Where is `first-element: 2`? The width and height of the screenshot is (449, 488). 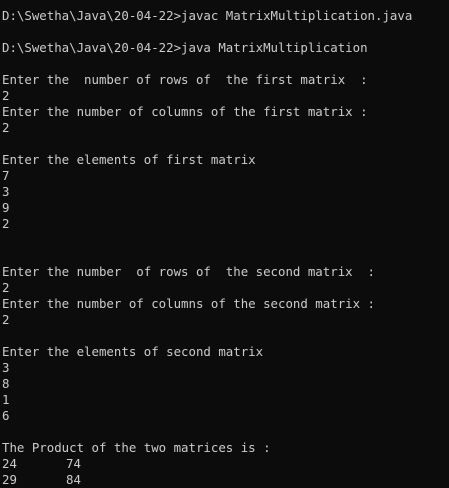 first-element: 2 is located at coordinates (6, 223).